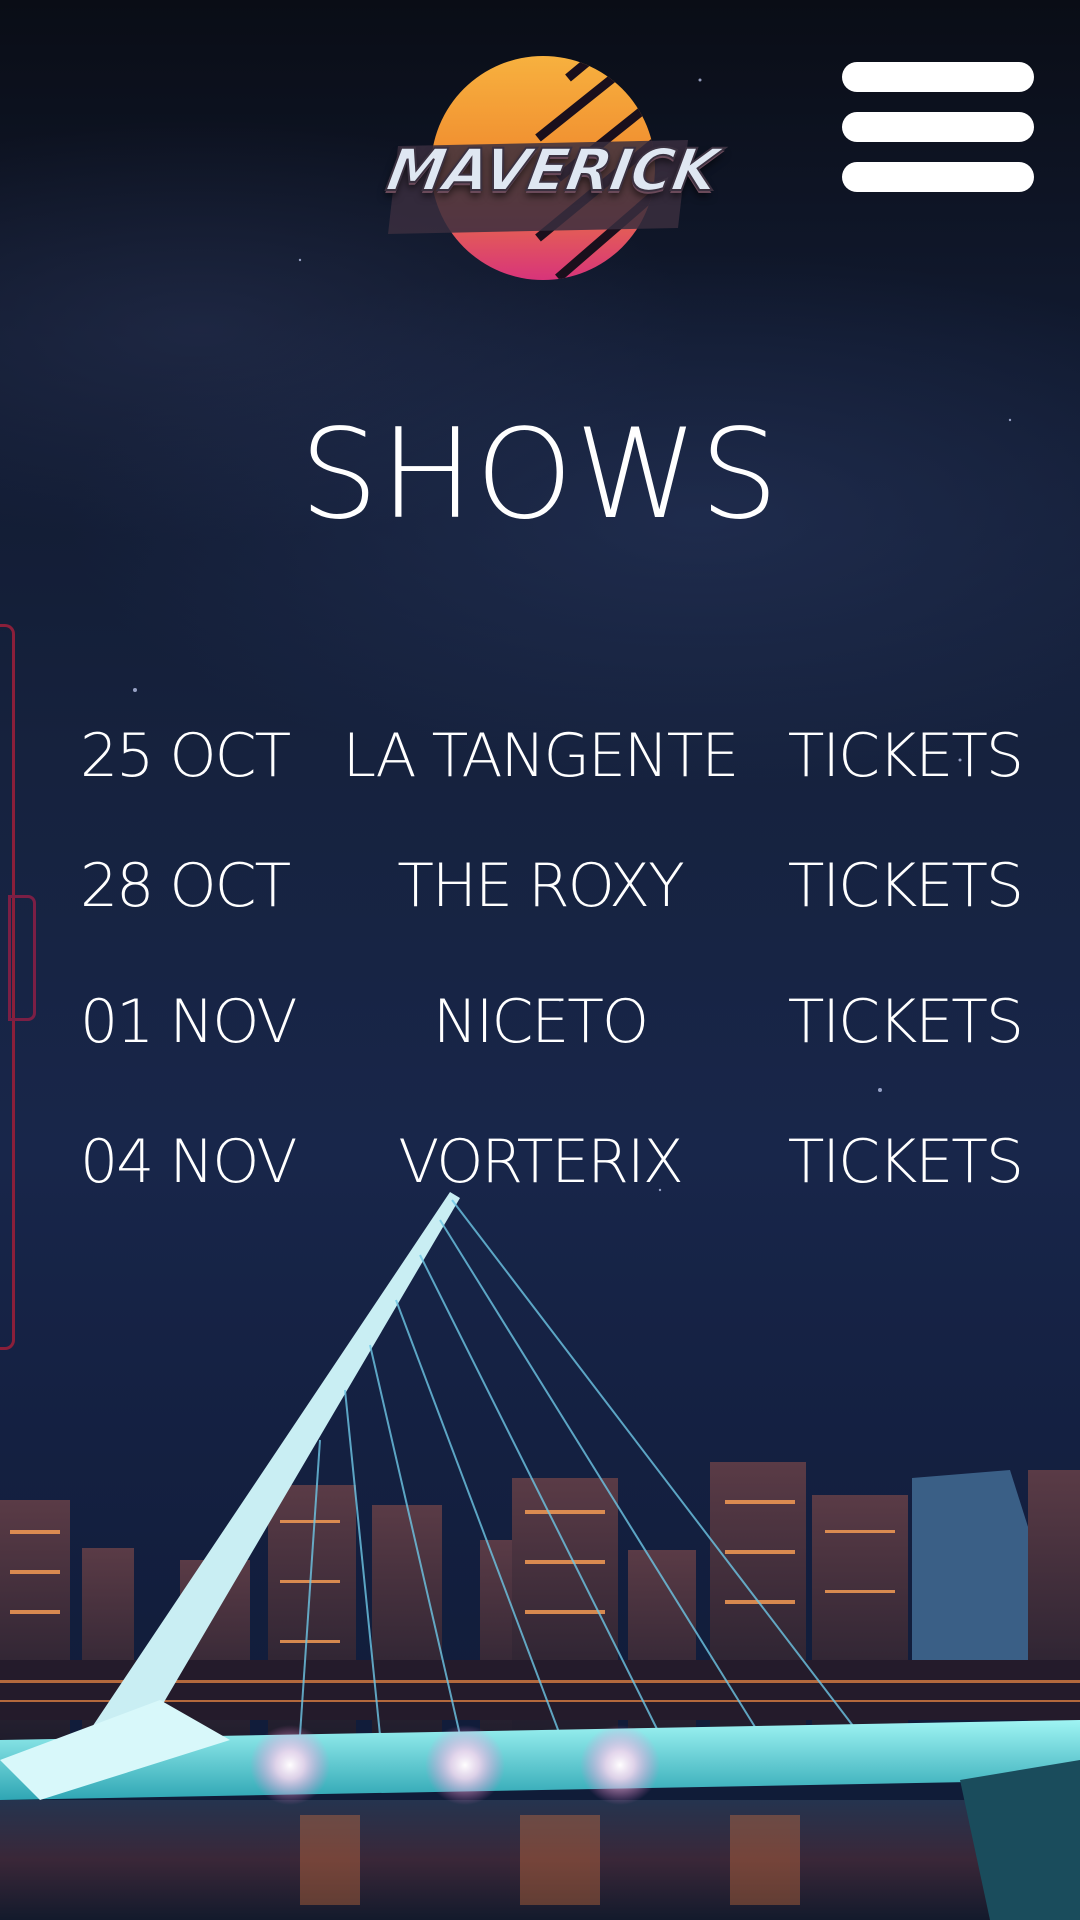  What do you see at coordinates (938, 77) in the screenshot?
I see `menu-bar-top` at bounding box center [938, 77].